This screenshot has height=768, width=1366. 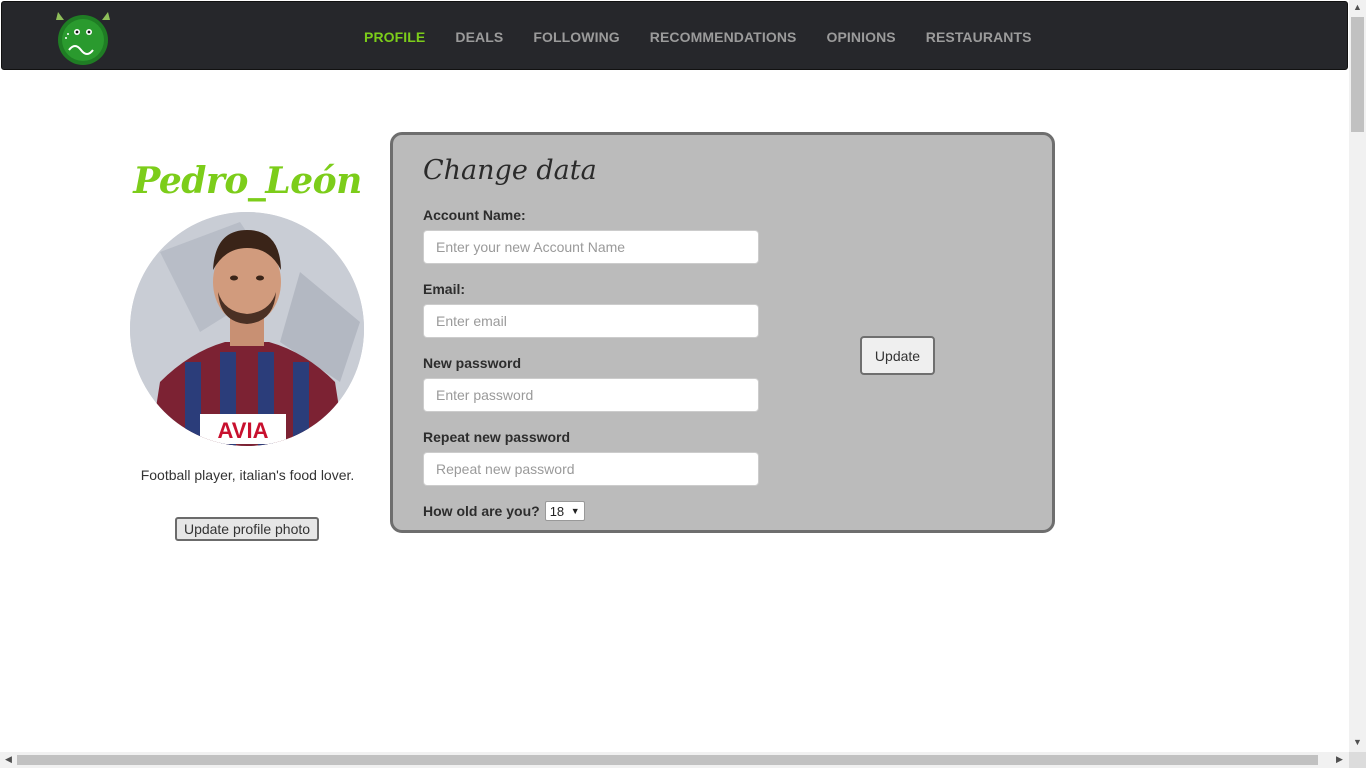 I want to click on account-name-label: Account Name:, so click(x=474, y=215).